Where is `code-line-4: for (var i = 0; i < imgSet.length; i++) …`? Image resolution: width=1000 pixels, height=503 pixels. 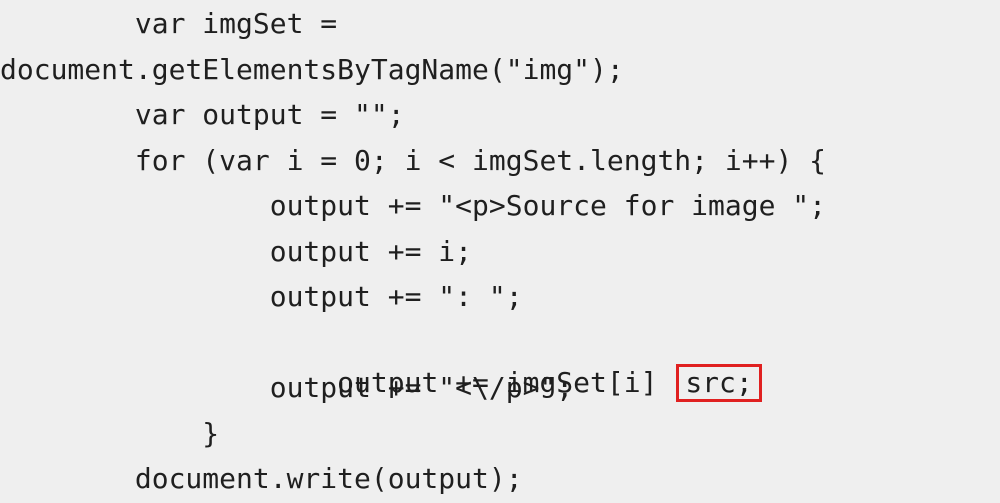 code-line-4: for (var i = 0; i < imgSet.length; i++) … is located at coordinates (413, 160).